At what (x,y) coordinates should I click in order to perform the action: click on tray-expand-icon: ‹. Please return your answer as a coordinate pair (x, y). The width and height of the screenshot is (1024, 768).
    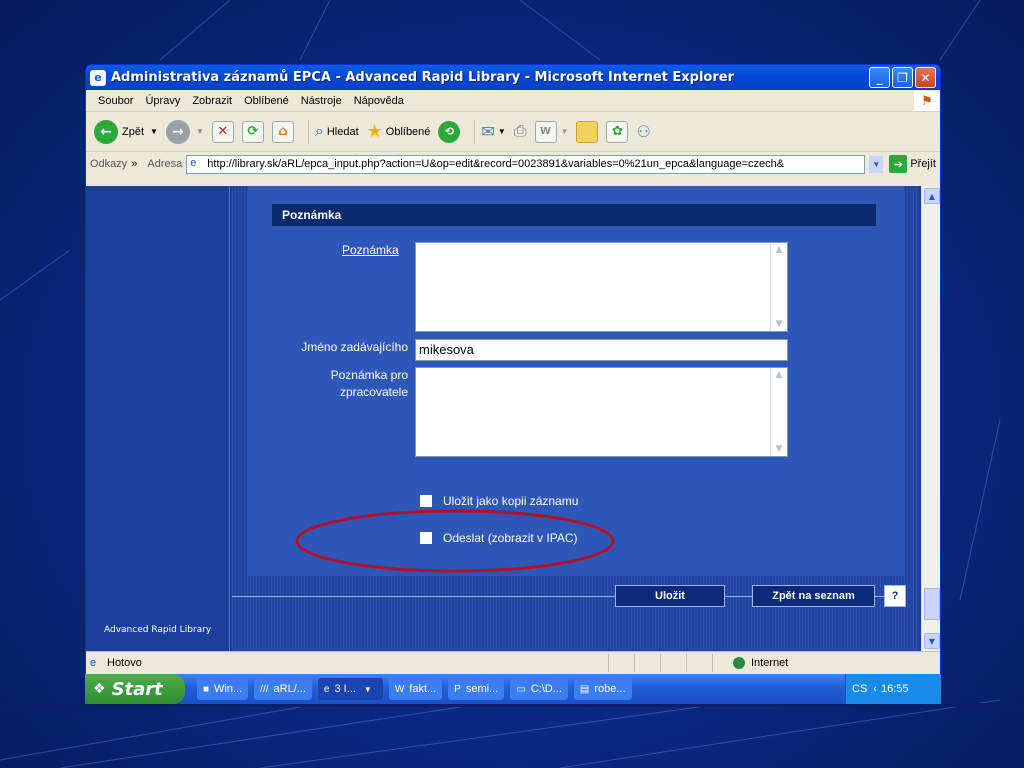
    Looking at the image, I should click on (875, 689).